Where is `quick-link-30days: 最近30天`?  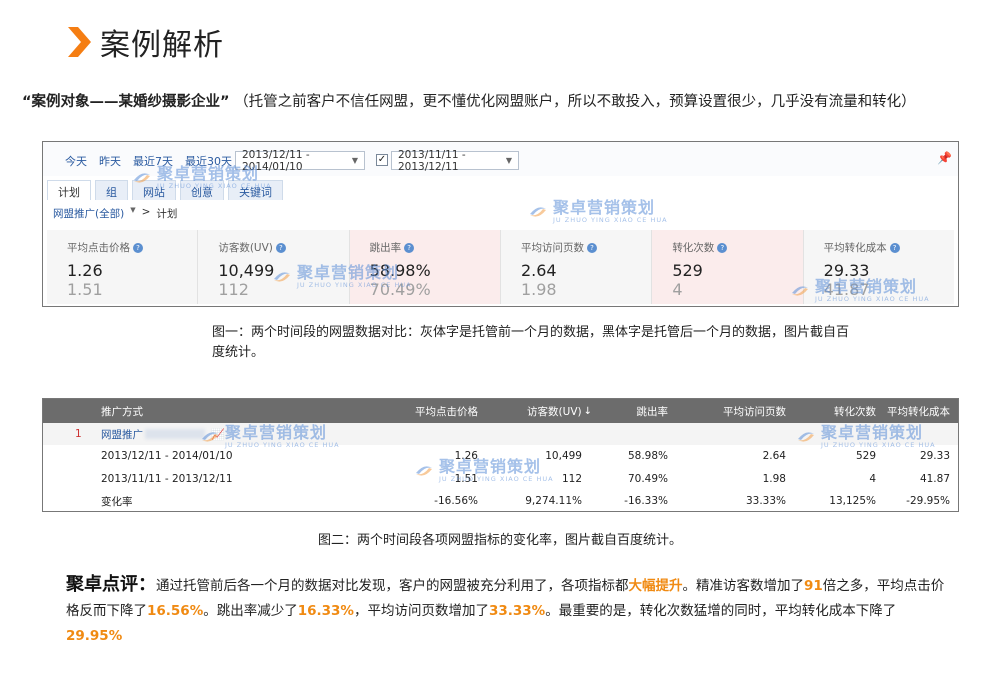 quick-link-30days: 最近30天 is located at coordinates (208, 161).